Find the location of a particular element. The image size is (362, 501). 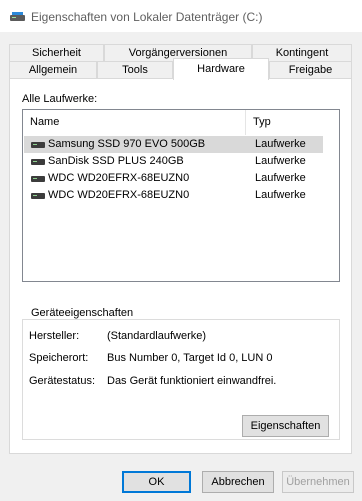

tab-tools: Tools is located at coordinates (135, 69).